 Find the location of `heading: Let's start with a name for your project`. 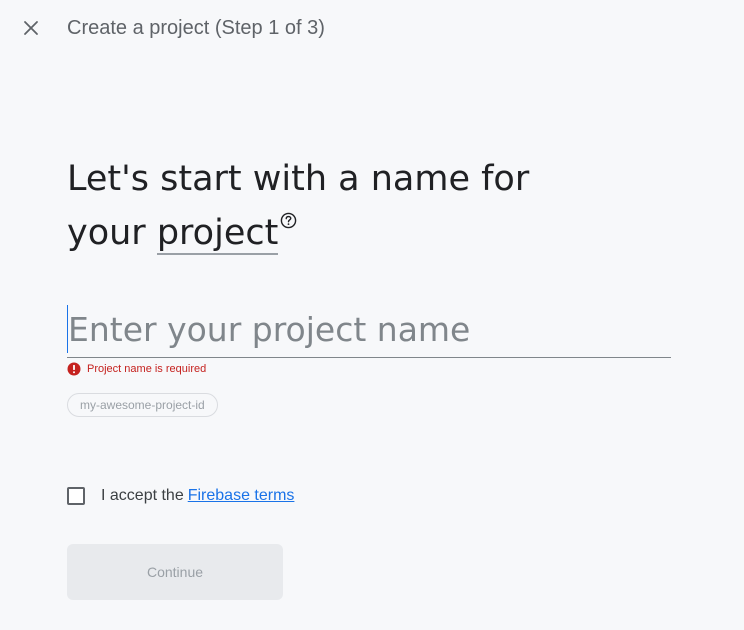

heading: Let's start with a name for your project is located at coordinates (307, 206).